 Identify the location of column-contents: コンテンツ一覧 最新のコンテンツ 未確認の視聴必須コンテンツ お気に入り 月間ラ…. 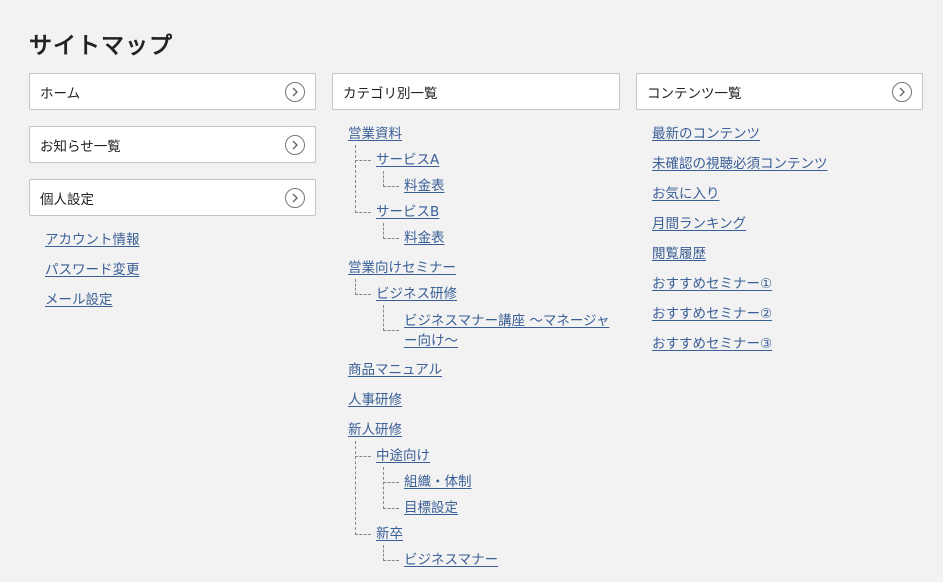
(779, 212).